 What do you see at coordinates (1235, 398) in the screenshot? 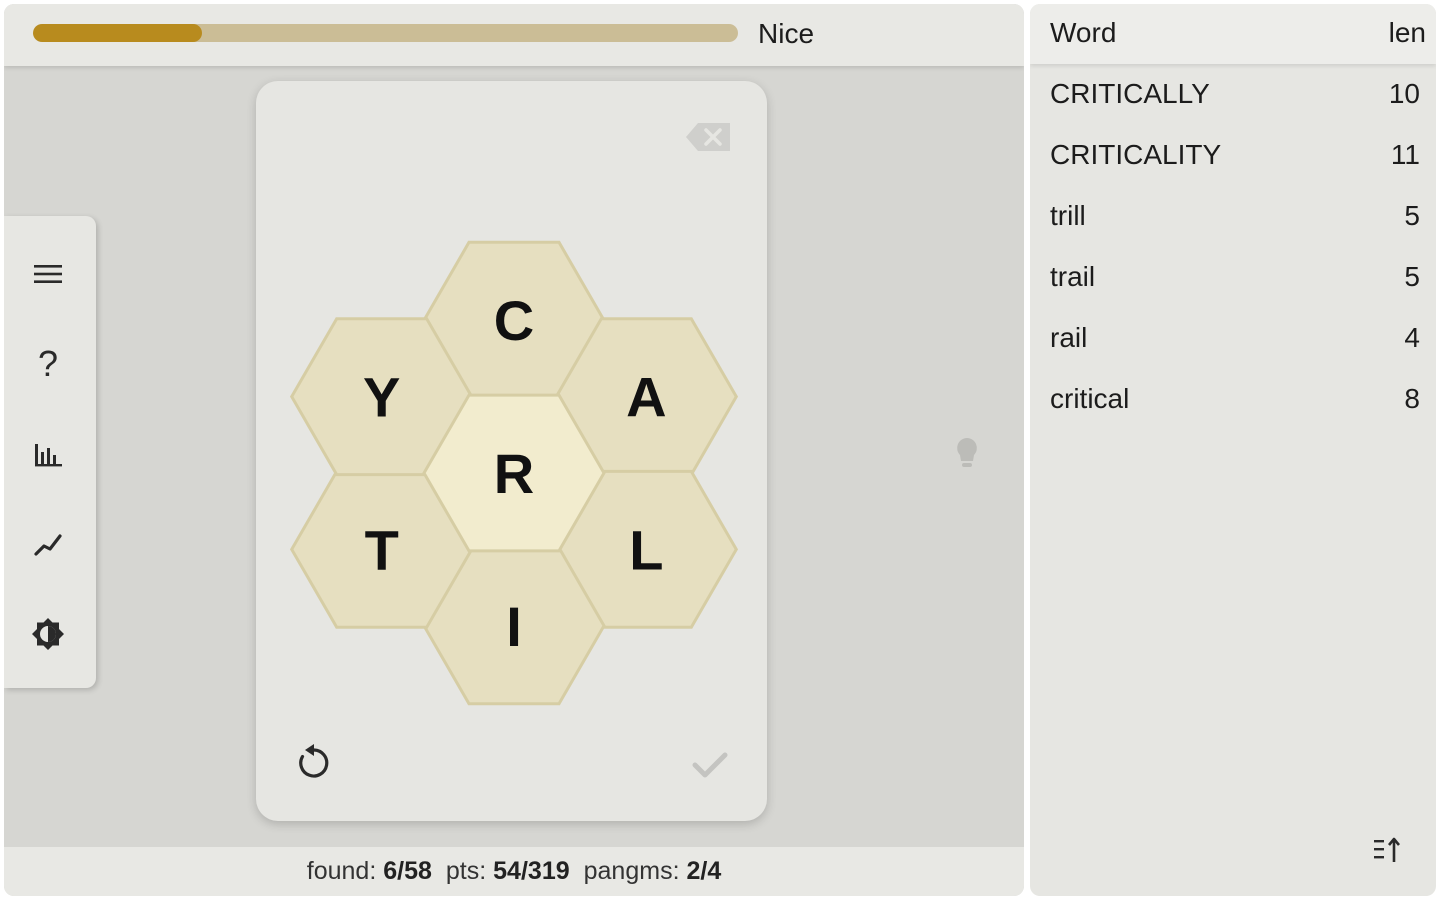
I see `list-item: critical 8` at bounding box center [1235, 398].